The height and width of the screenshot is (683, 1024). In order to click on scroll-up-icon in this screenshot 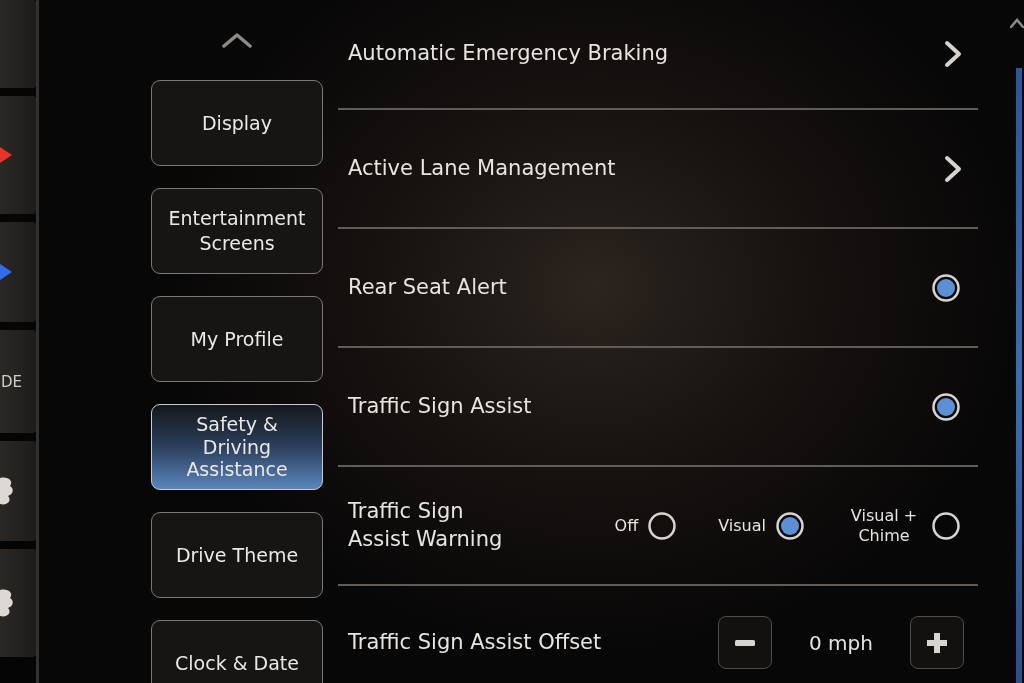, I will do `click(237, 40)`.